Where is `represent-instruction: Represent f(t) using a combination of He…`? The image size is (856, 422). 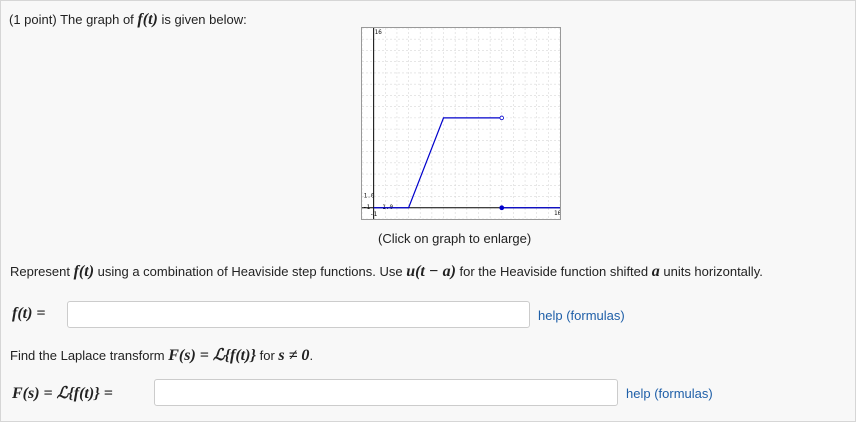 represent-instruction: Represent f(t) using a combination of He… is located at coordinates (386, 272).